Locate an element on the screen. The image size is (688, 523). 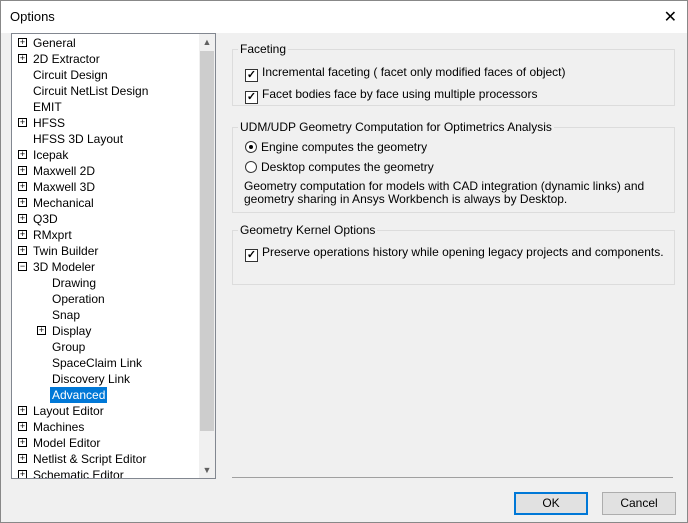
tree-item: + RMxprt is located at coordinates (105, 235).